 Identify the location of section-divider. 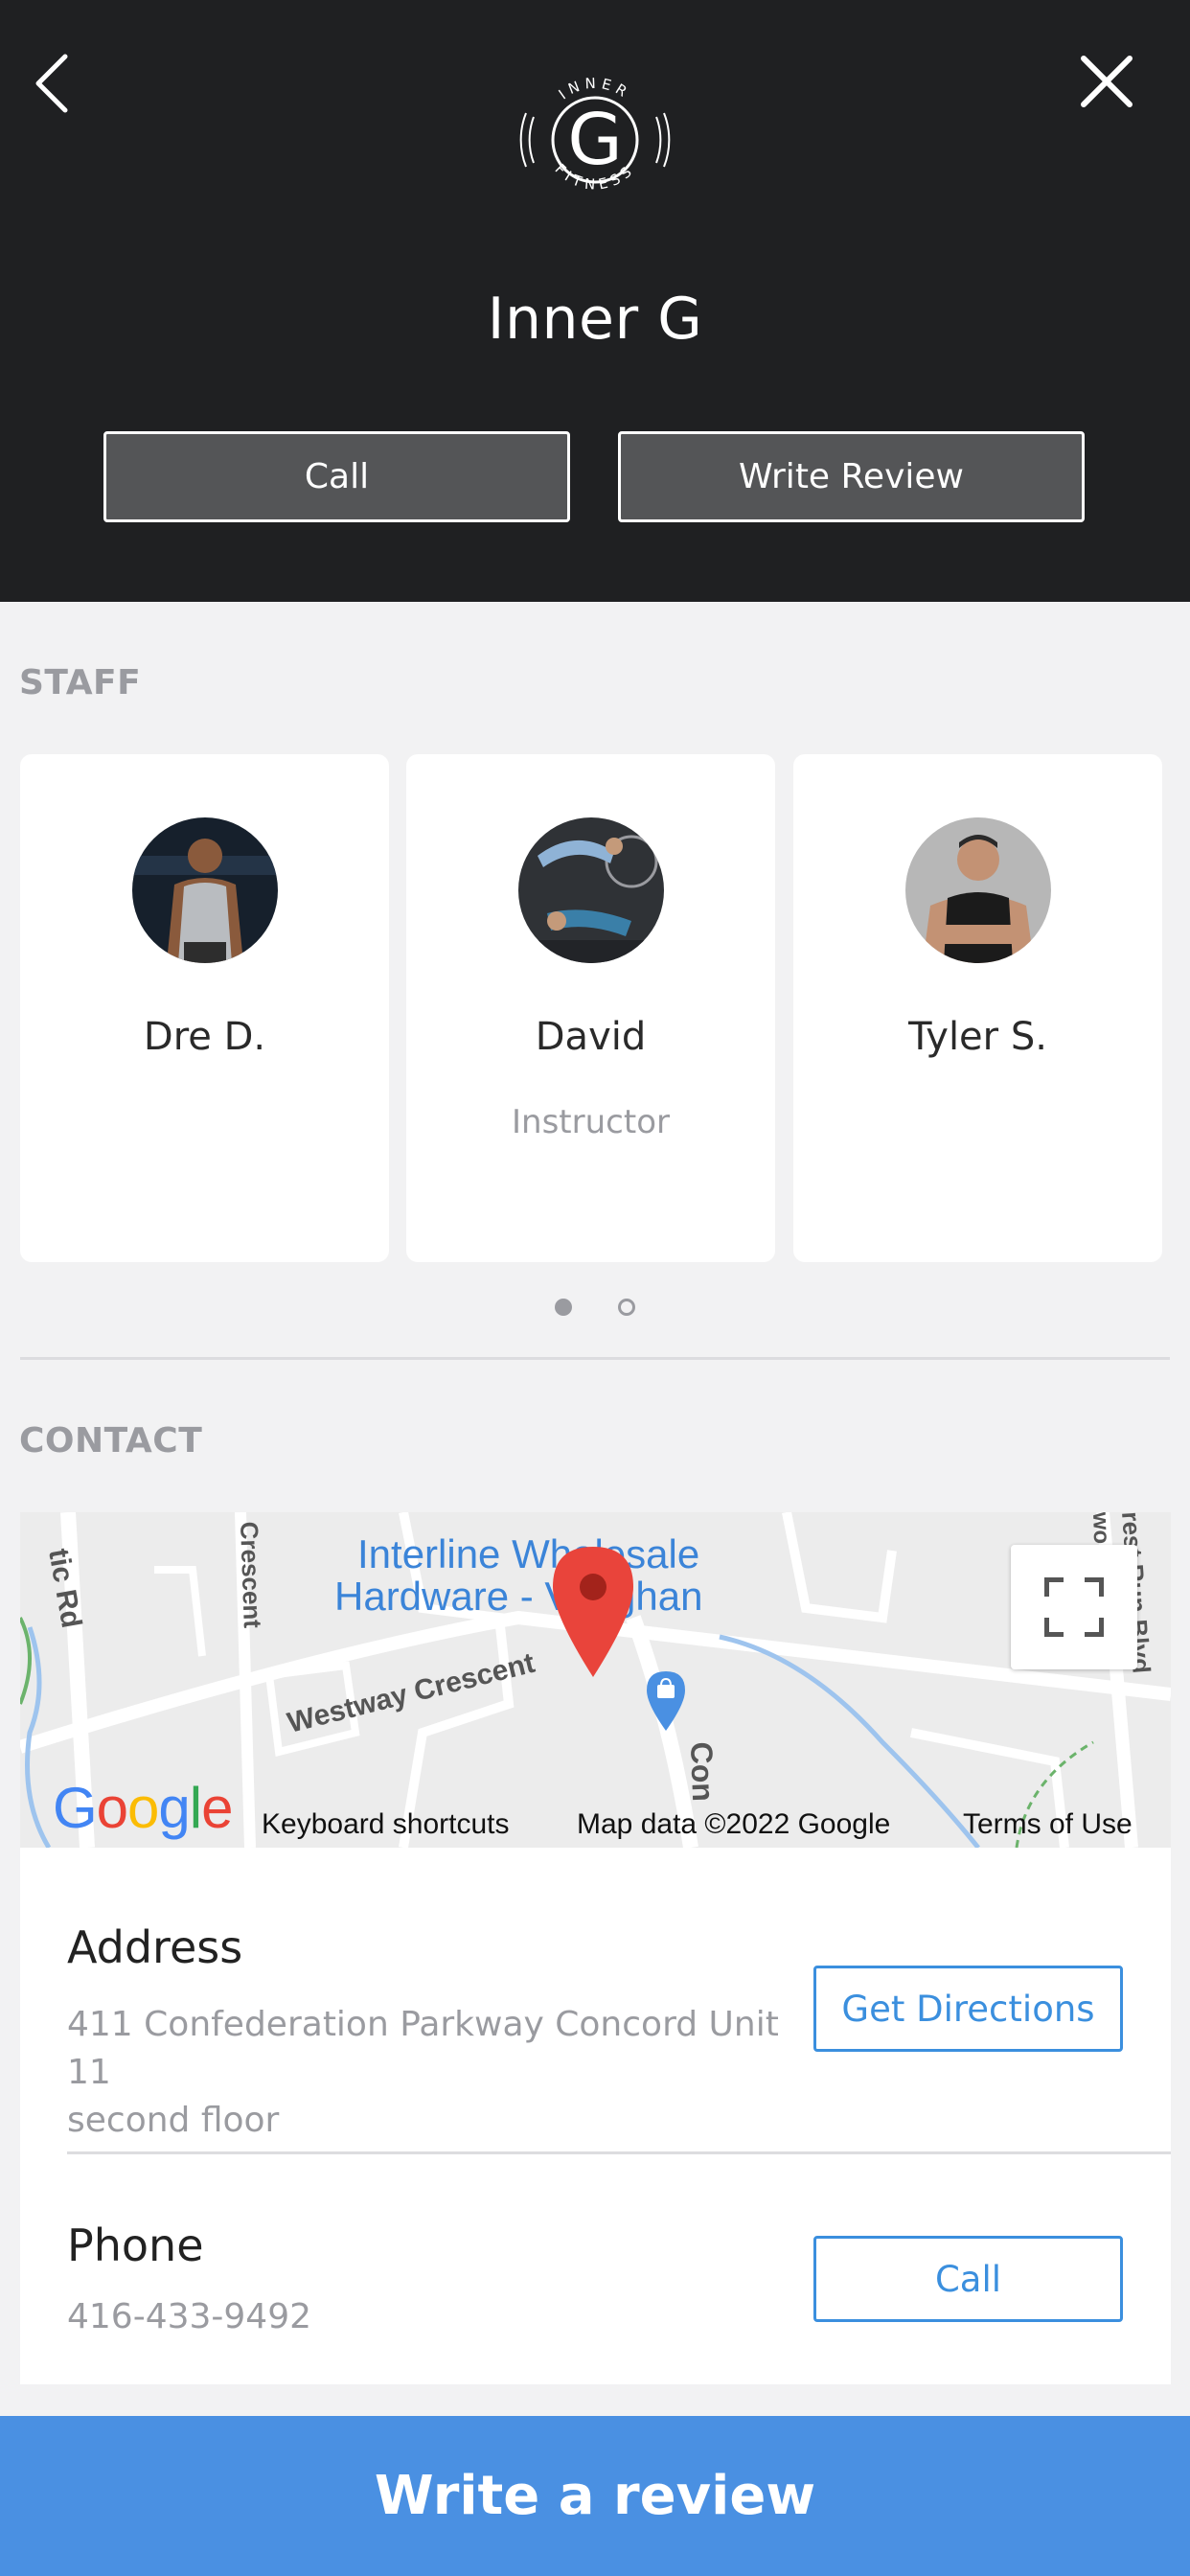
(595, 1358).